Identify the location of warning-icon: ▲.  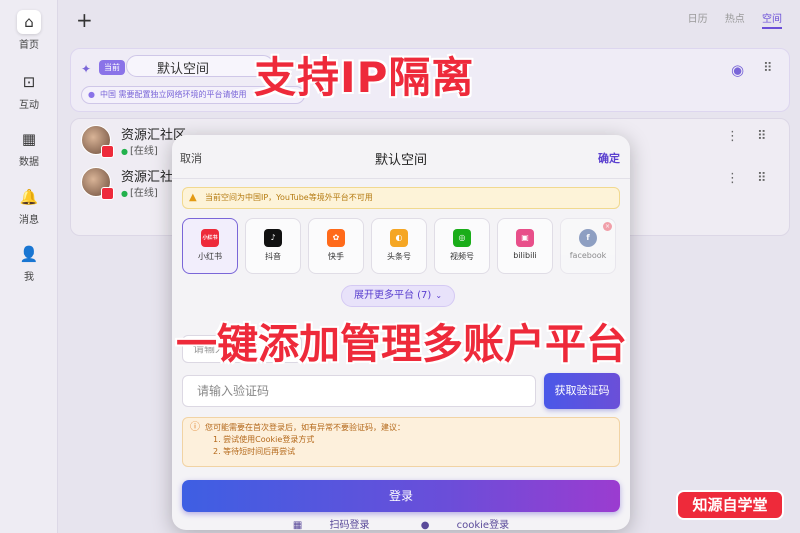
(193, 197).